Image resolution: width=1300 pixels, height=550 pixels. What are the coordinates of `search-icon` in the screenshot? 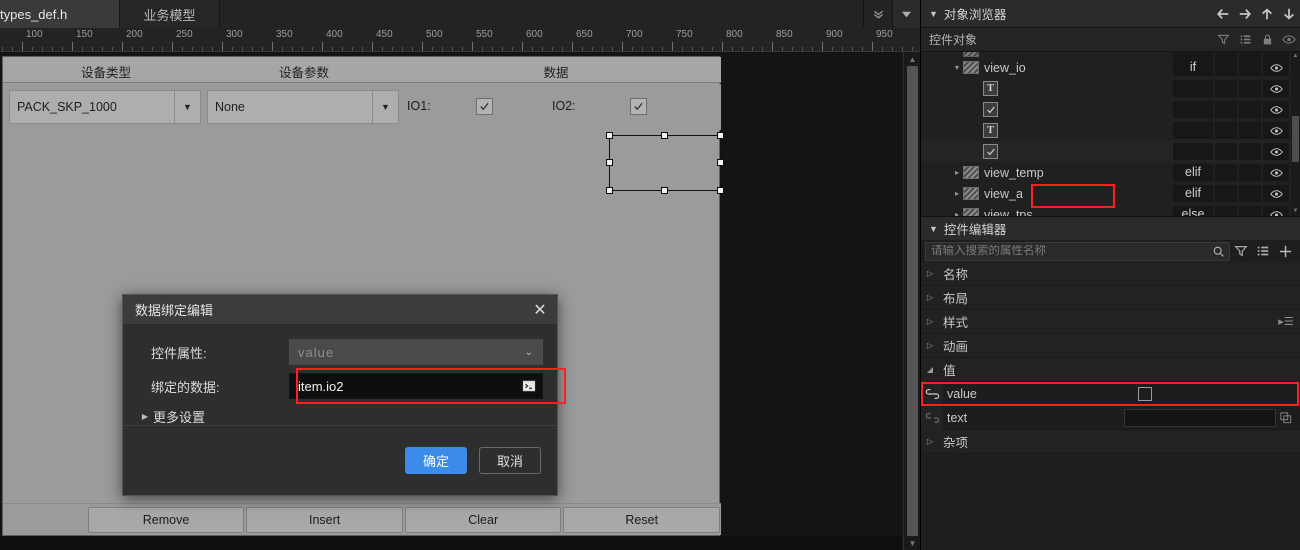 It's located at (1218, 251).